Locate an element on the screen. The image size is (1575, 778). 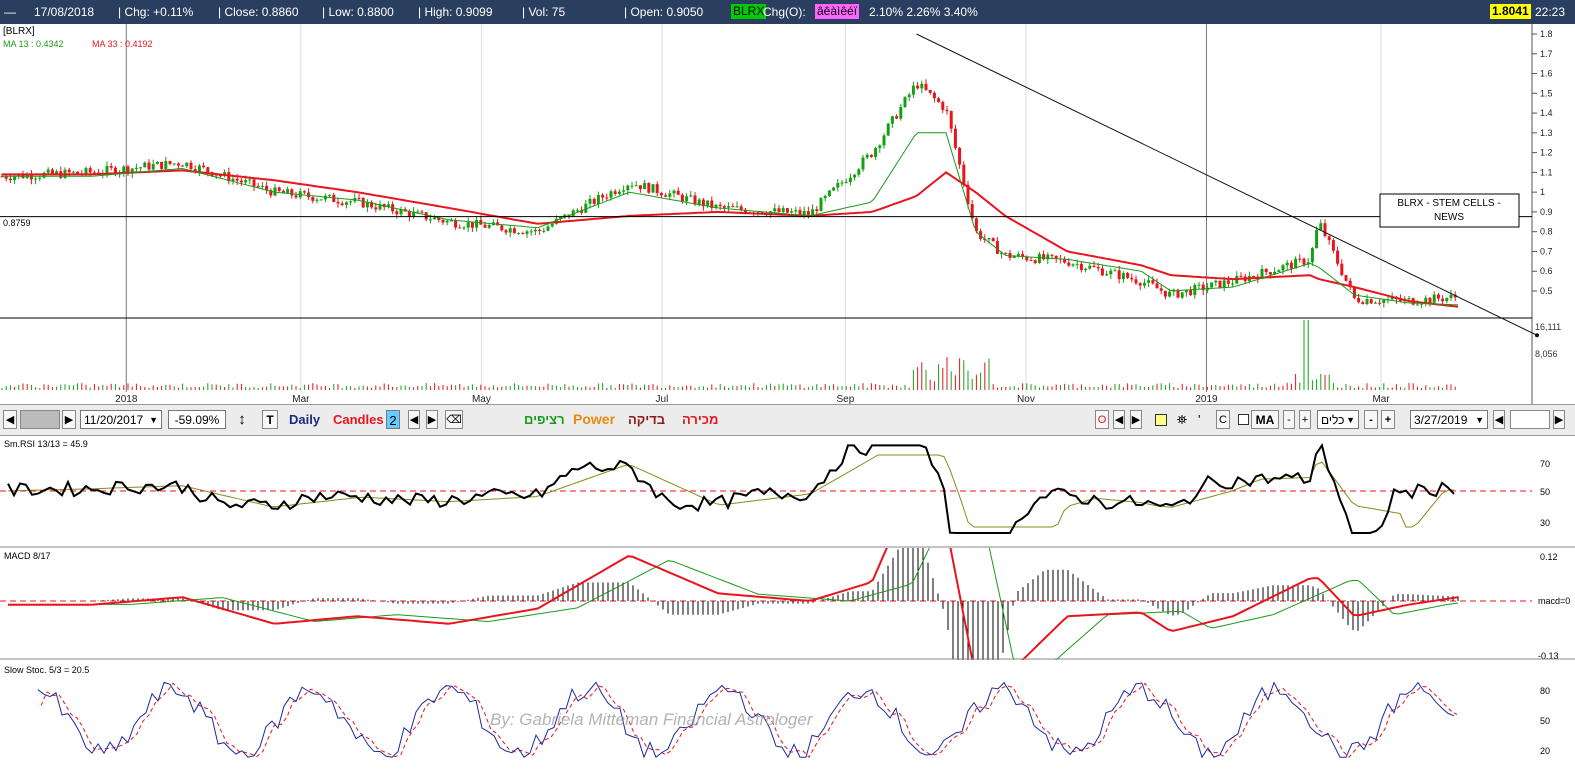
scroll-end-right-button: ▶ is located at coordinates (1559, 419).